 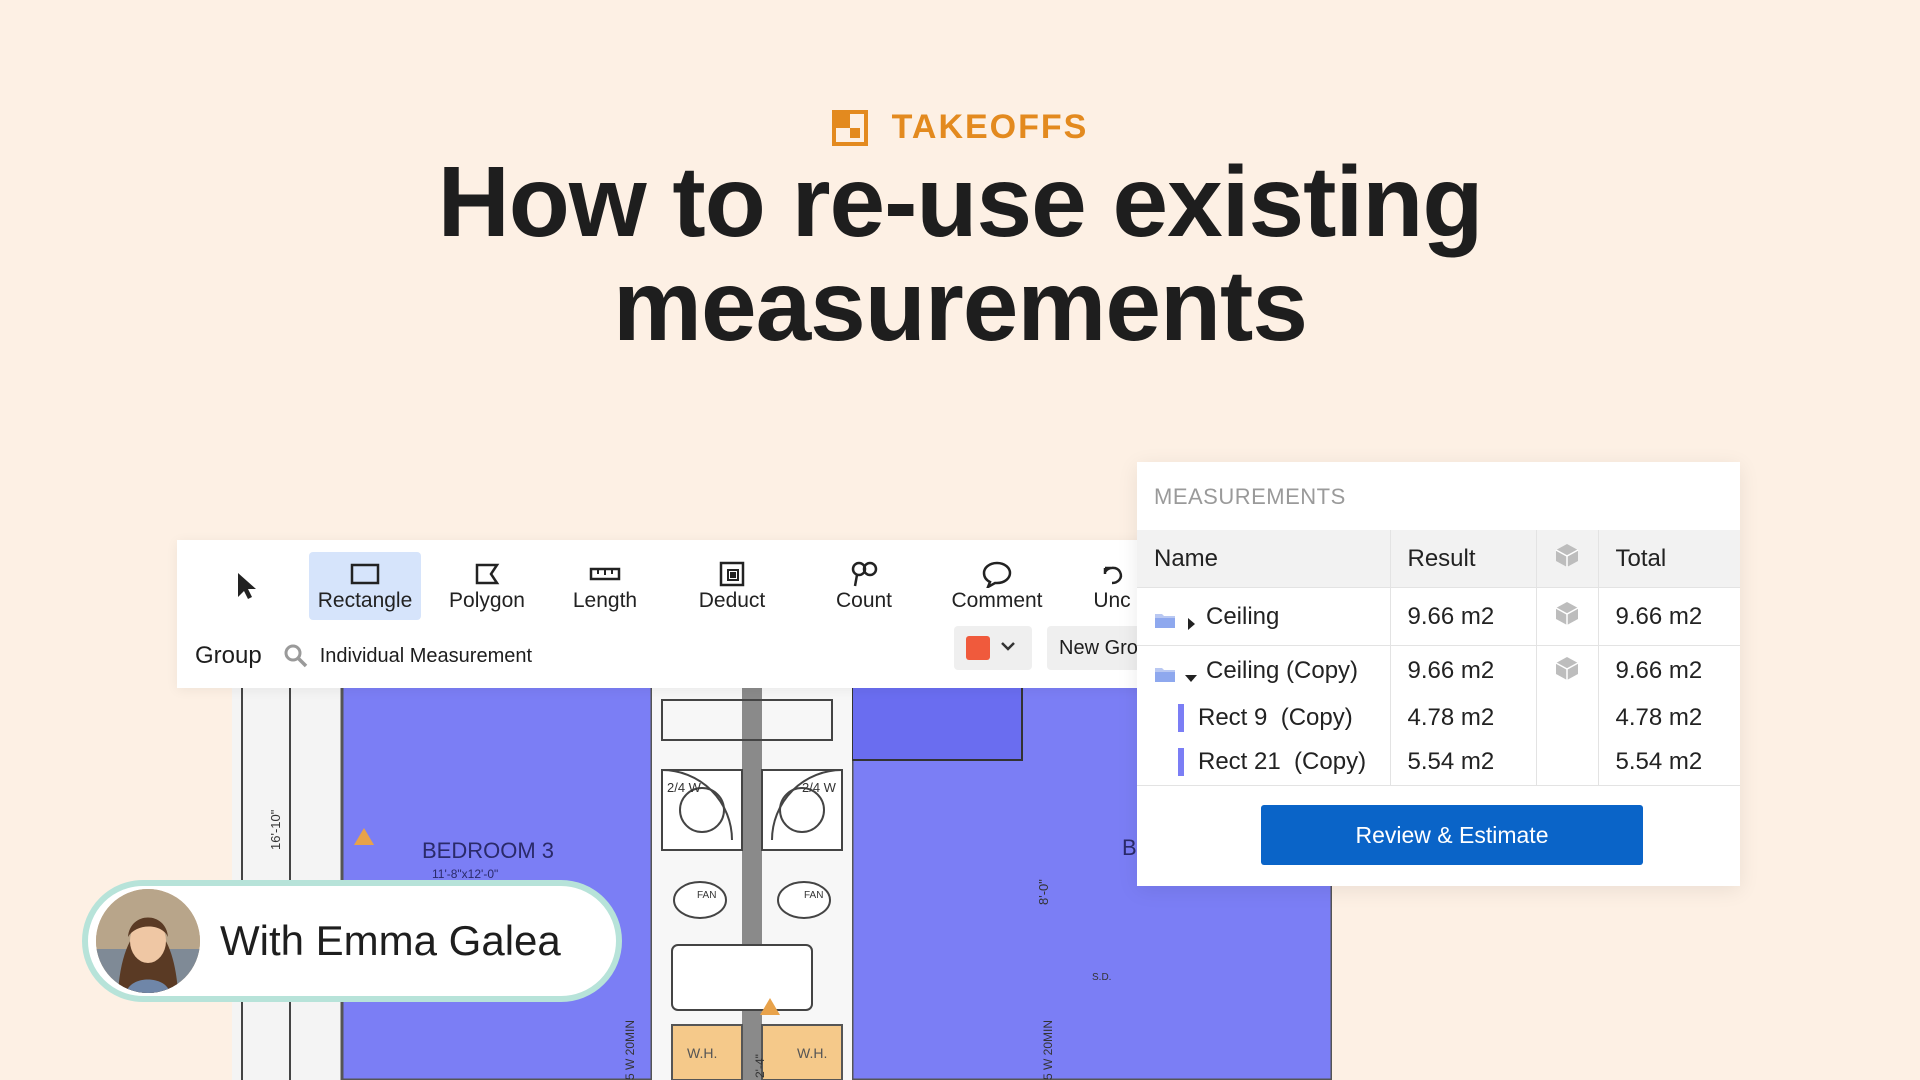 I want to click on panel-title: MEASUREMENTS, so click(x=1250, y=496).